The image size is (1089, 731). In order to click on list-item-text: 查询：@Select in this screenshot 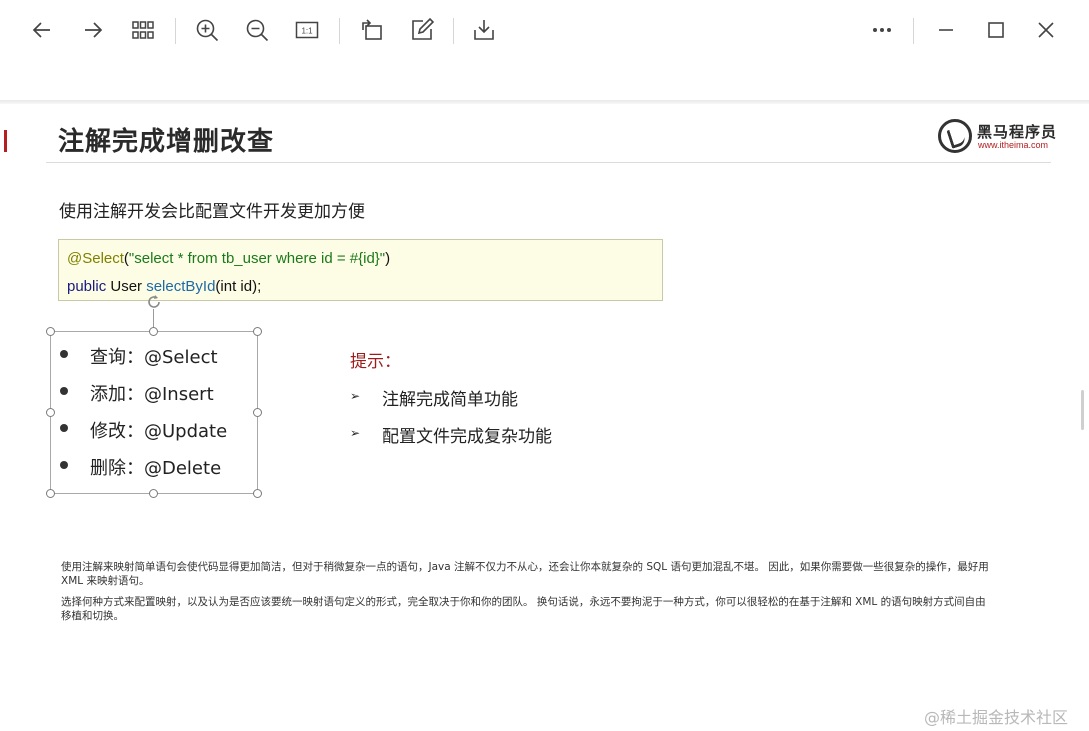, I will do `click(154, 357)`.